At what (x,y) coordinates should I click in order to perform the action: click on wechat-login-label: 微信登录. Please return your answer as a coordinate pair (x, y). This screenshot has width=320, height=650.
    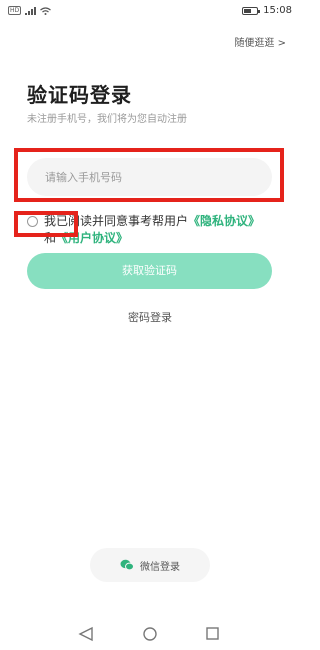
    Looking at the image, I should click on (160, 567).